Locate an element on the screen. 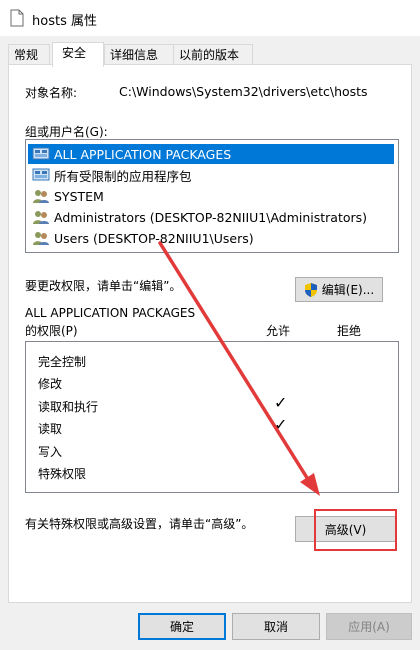  edit-hint: 要更改权限，请单击“编辑”。 is located at coordinates (103, 286).